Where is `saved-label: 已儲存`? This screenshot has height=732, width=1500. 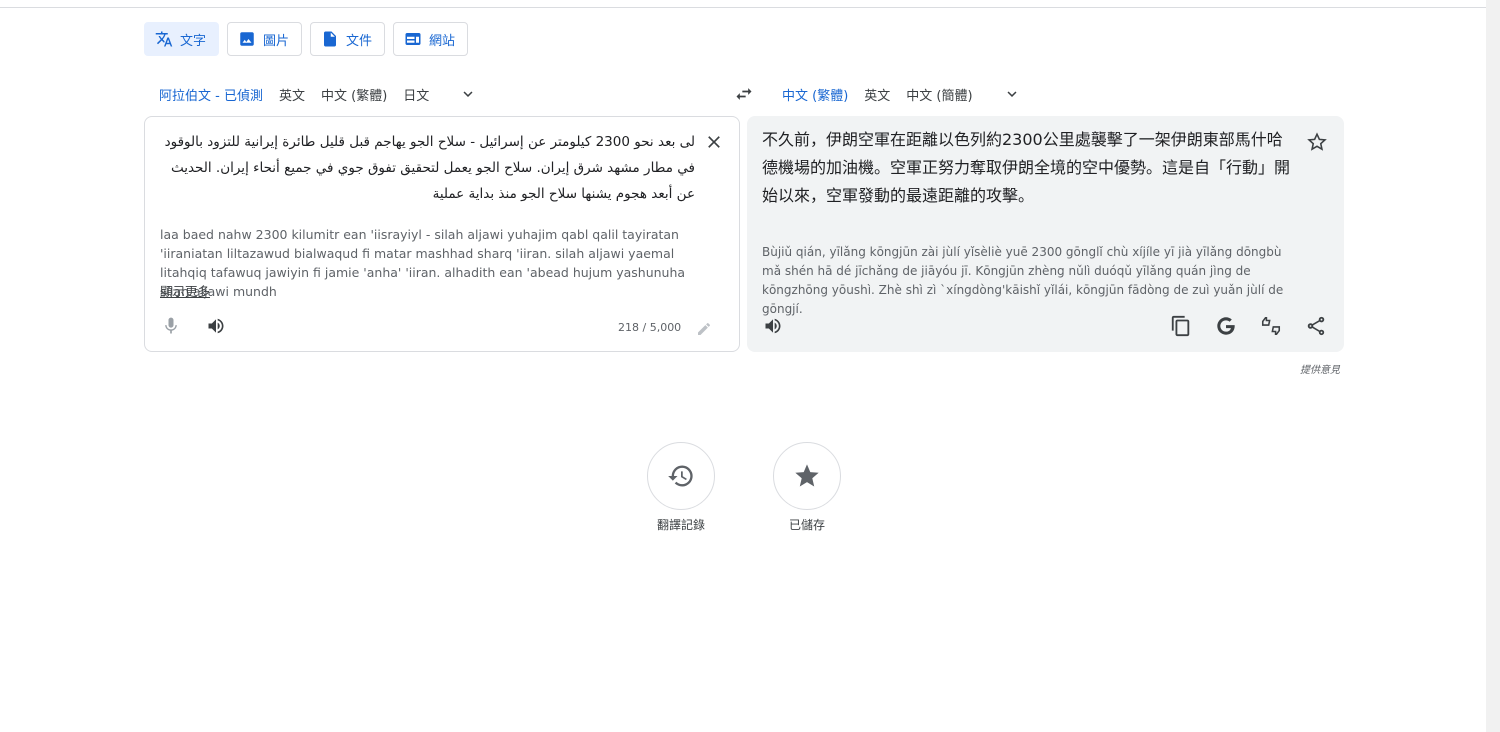 saved-label: 已儲存 is located at coordinates (806, 525).